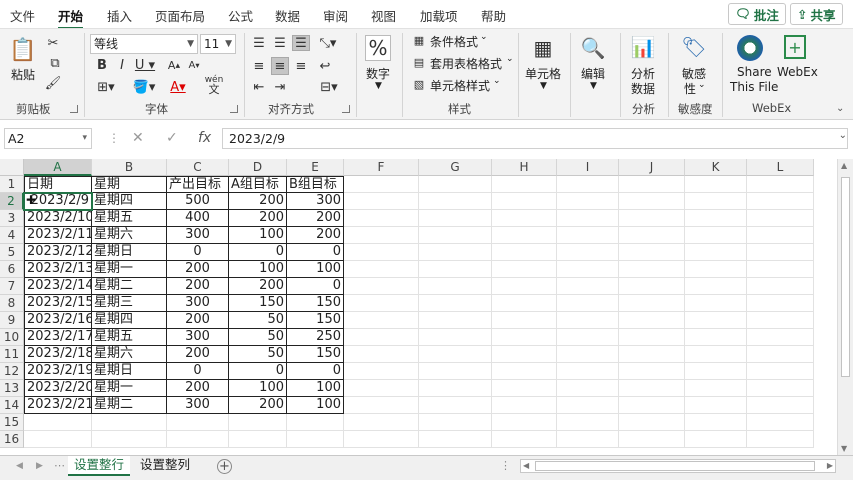 This screenshot has height=480, width=853. I want to click on increase-indent-icon: ⇥, so click(280, 87).